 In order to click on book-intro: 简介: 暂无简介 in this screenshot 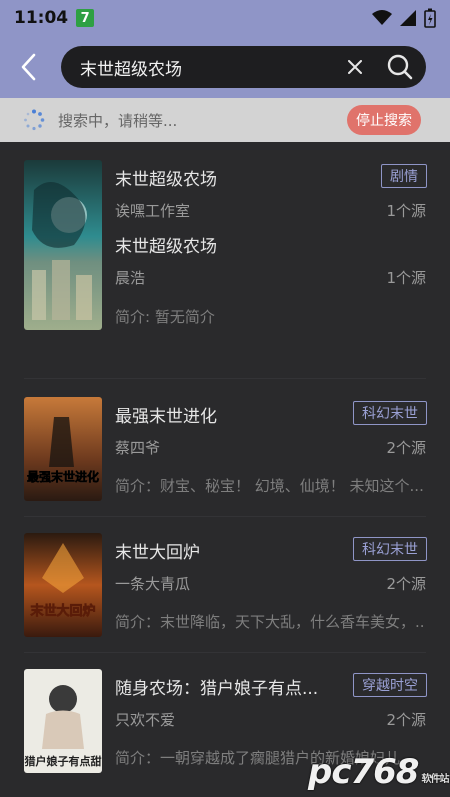, I will do `click(165, 317)`.